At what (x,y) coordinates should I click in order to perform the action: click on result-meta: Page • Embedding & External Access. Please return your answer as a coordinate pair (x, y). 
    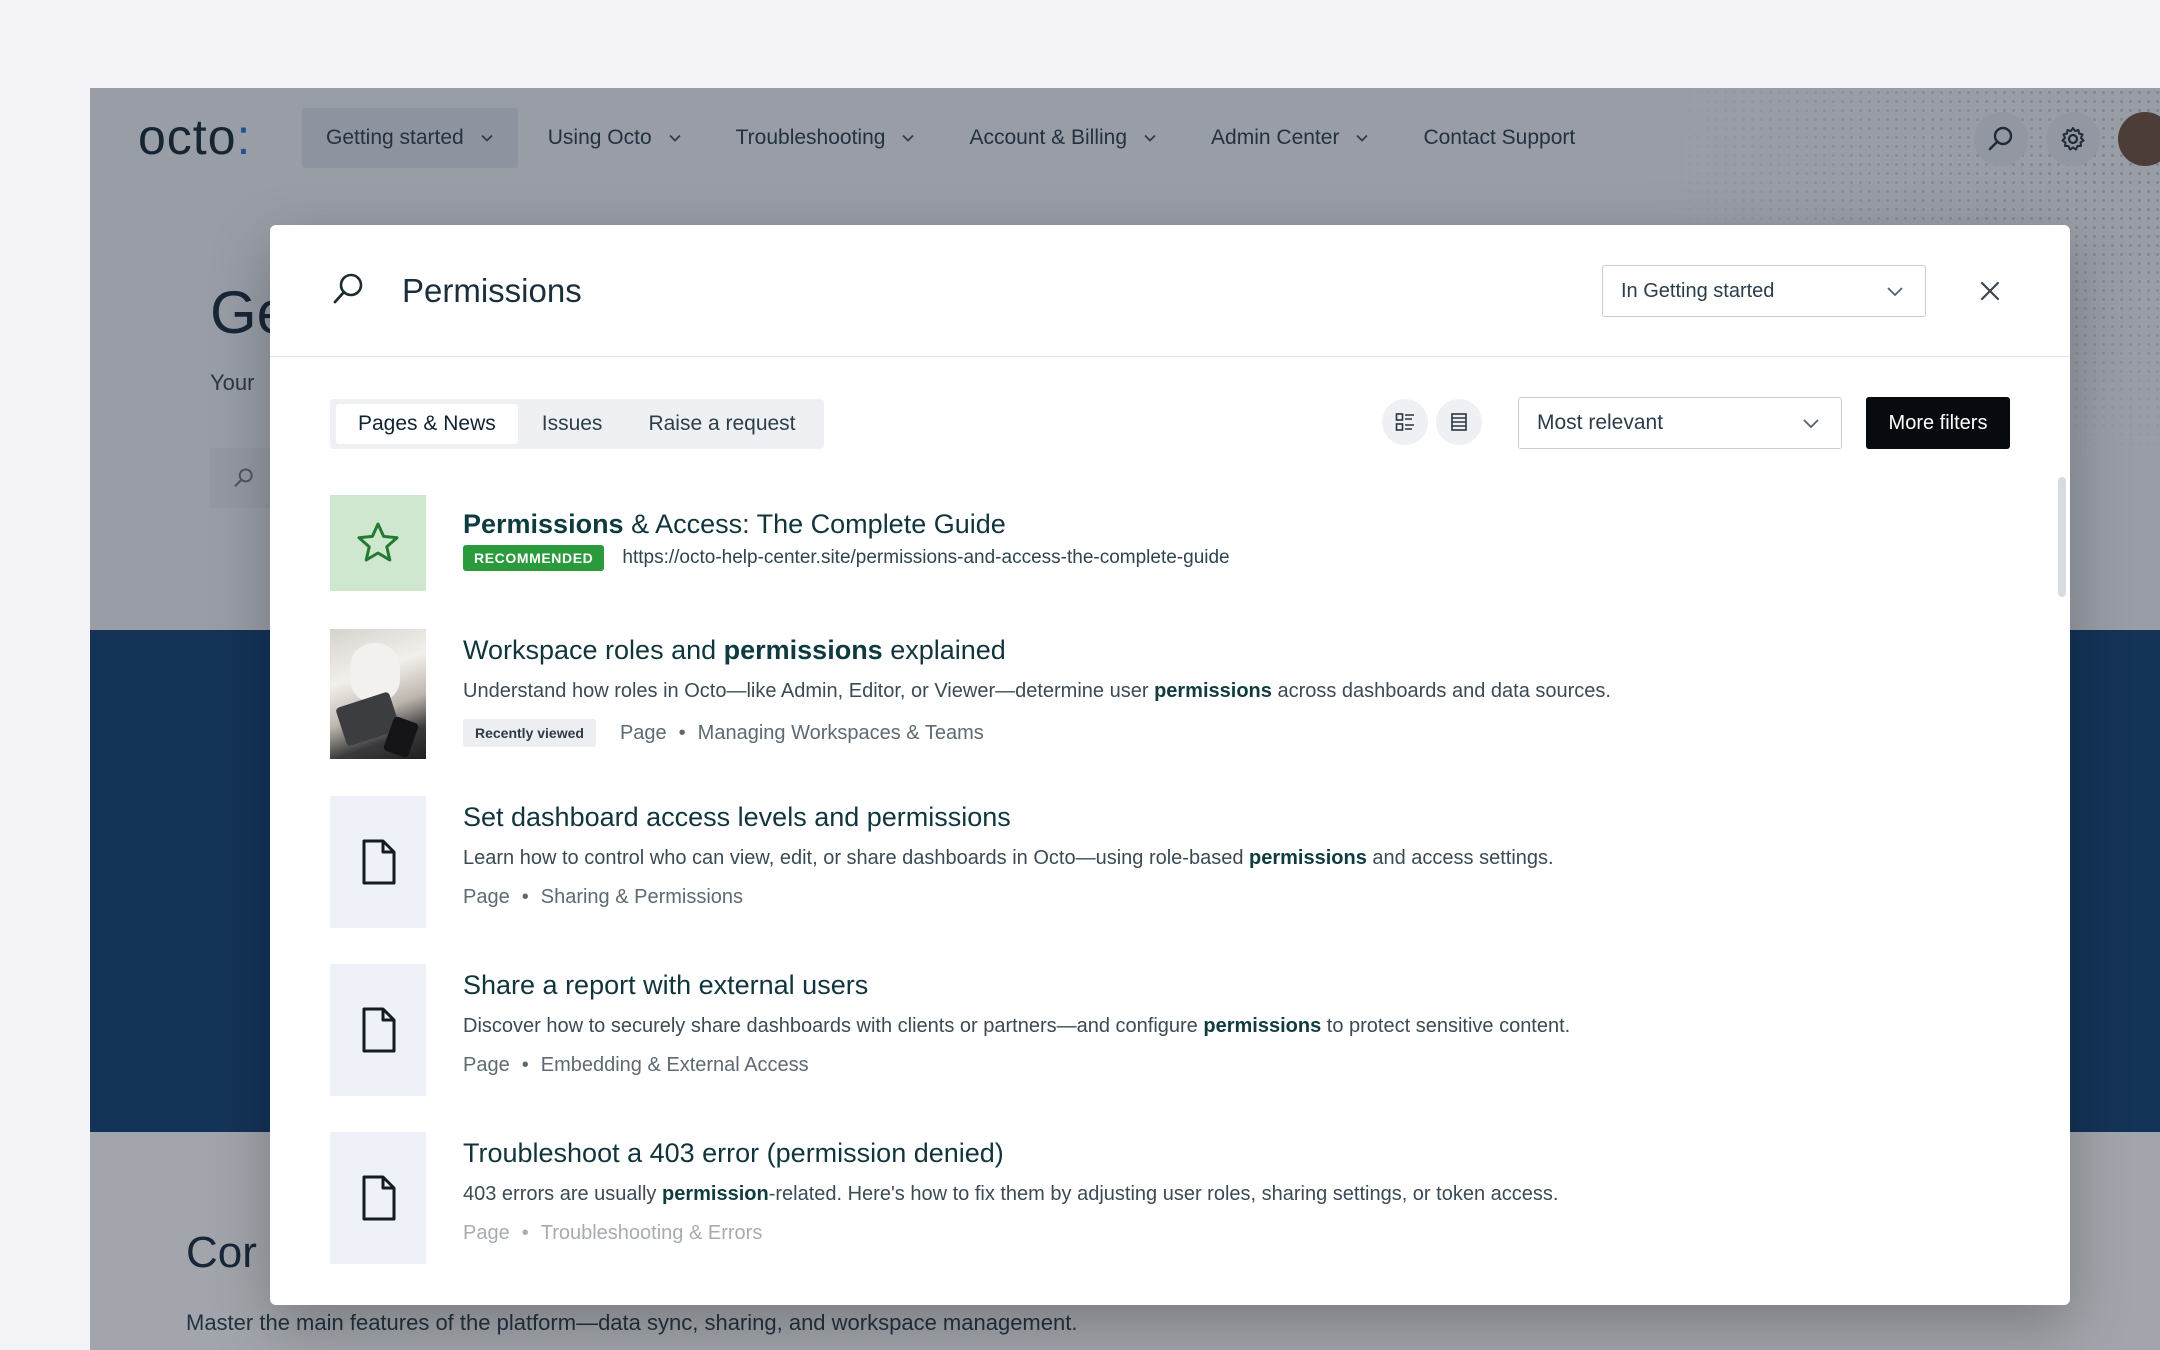
    Looking at the image, I should click on (1246, 1065).